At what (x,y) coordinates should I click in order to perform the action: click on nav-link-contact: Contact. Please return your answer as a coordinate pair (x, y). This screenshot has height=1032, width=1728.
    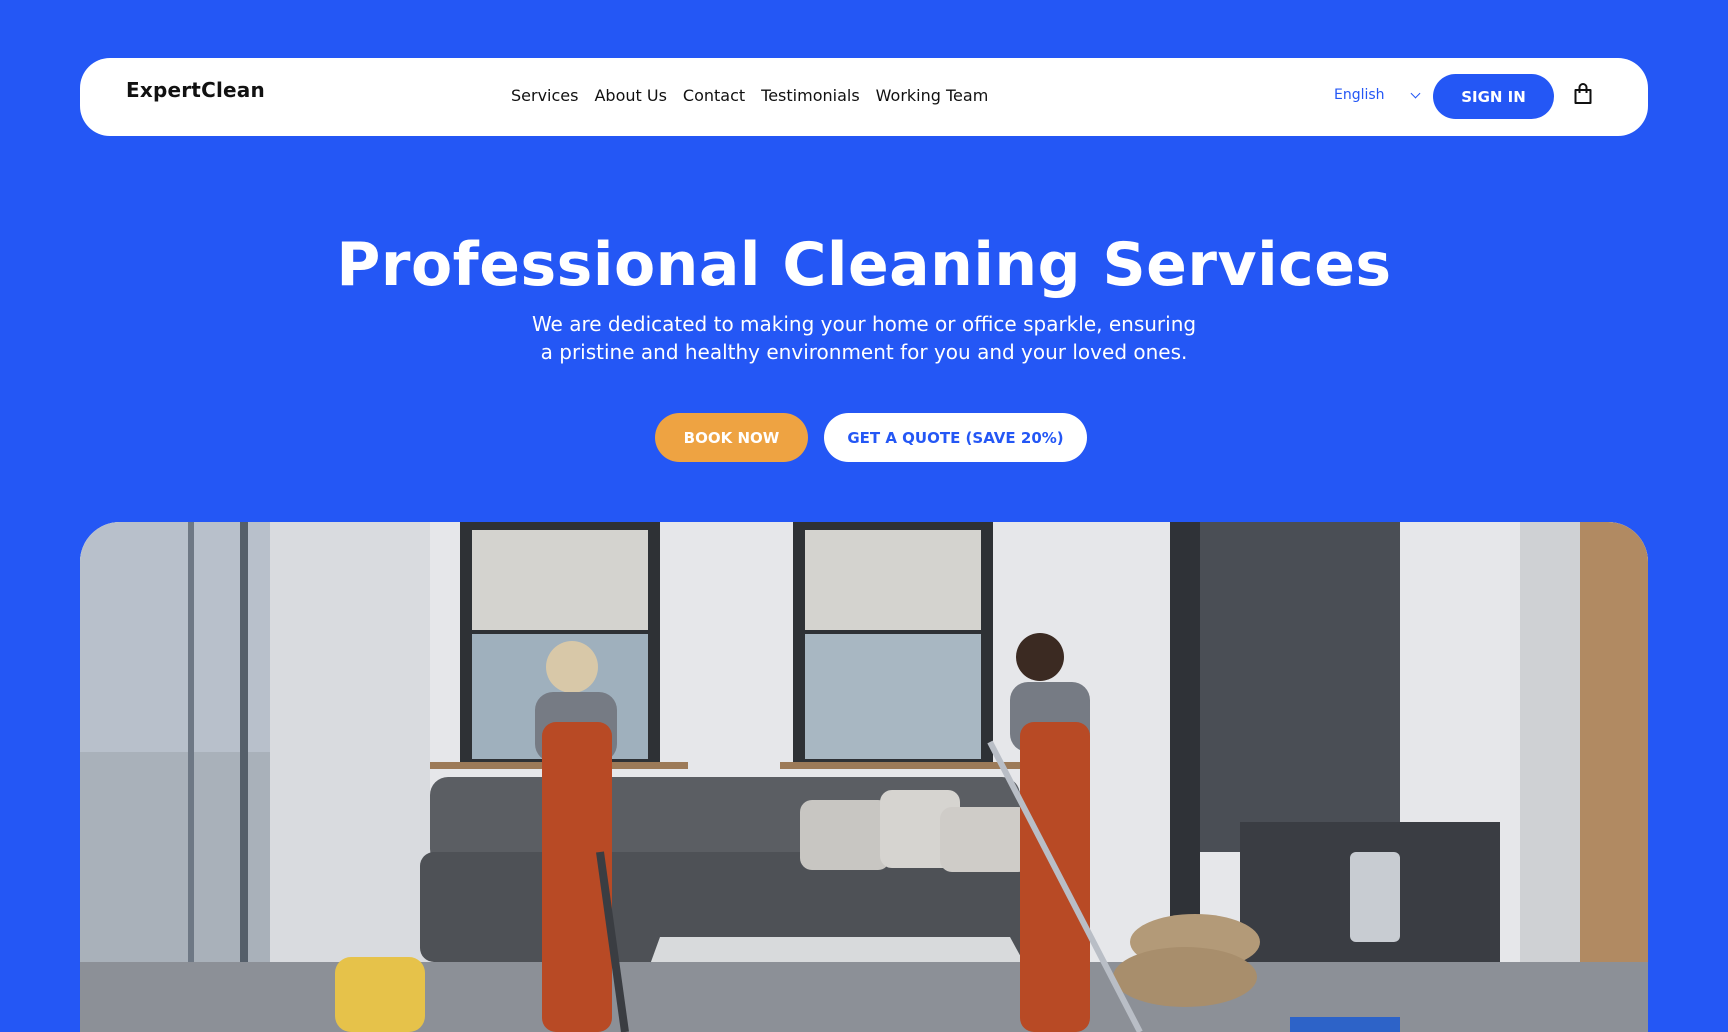
    Looking at the image, I should click on (714, 95).